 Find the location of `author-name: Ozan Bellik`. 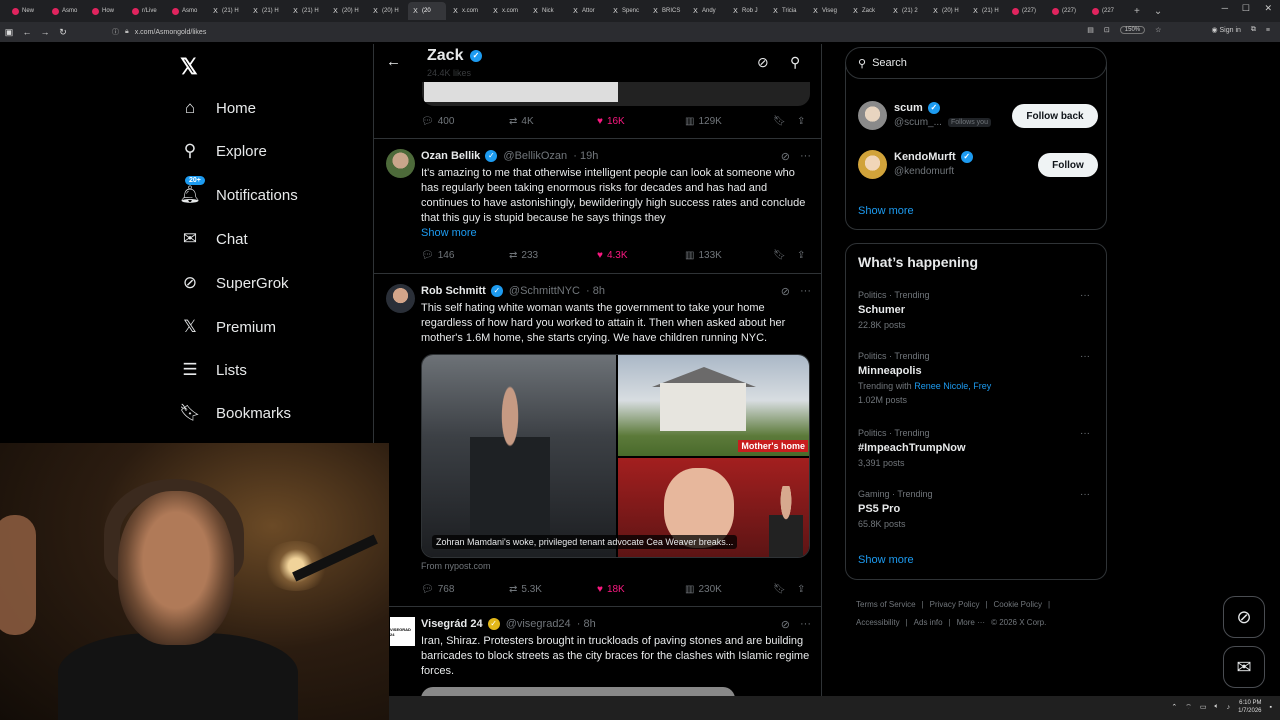

author-name: Ozan Bellik is located at coordinates (450, 156).